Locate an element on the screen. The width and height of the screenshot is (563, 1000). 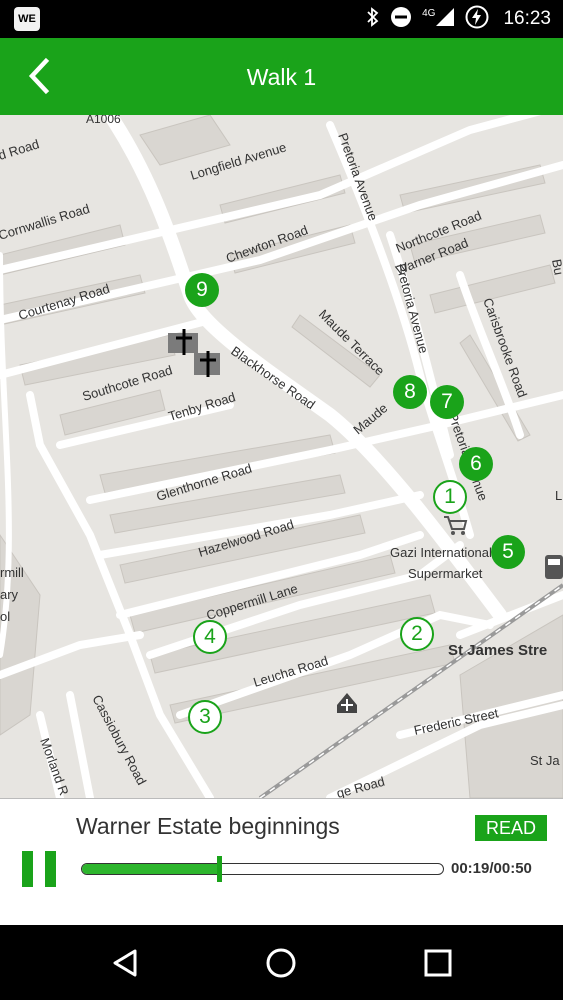
nav-back-button is located at coordinates (125, 963).